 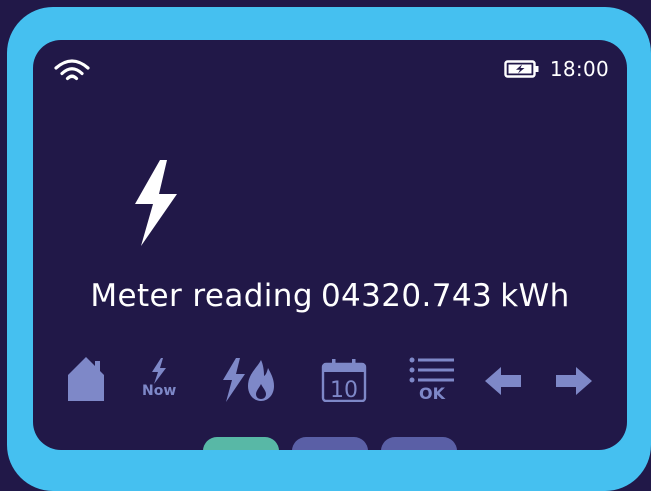 I want to click on bottom-tabs, so click(x=330, y=443).